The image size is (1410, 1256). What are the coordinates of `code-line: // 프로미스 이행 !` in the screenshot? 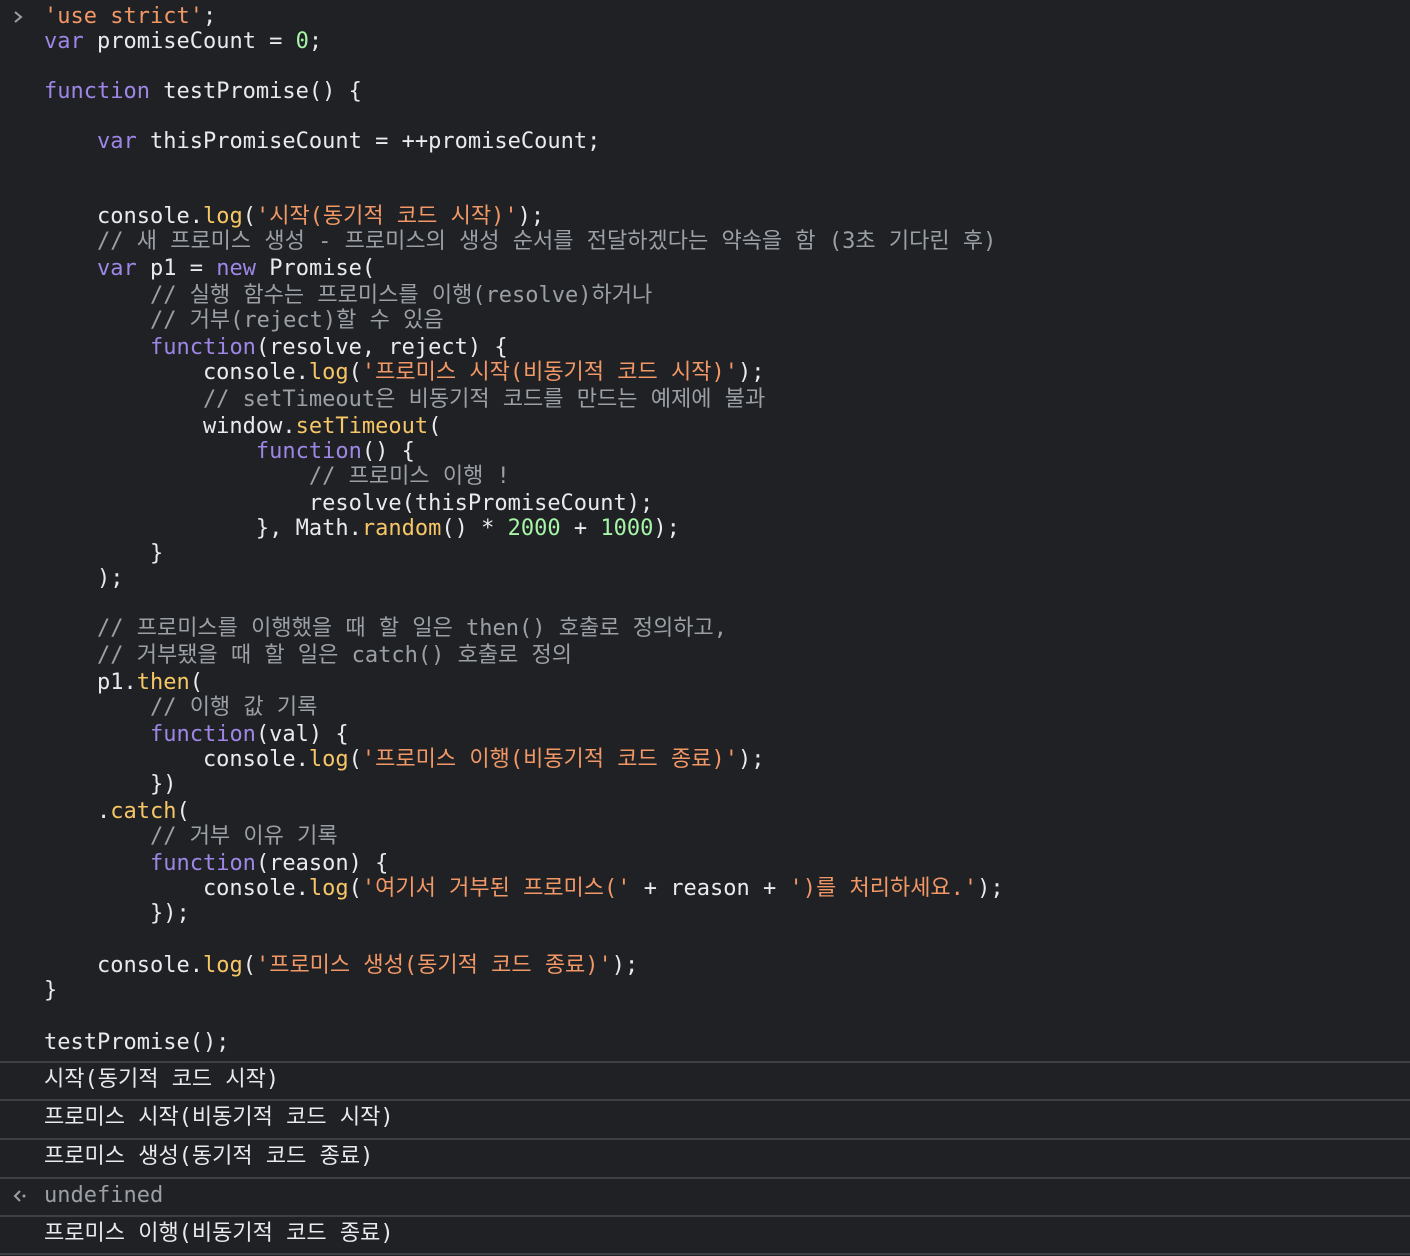 It's located at (277, 477).